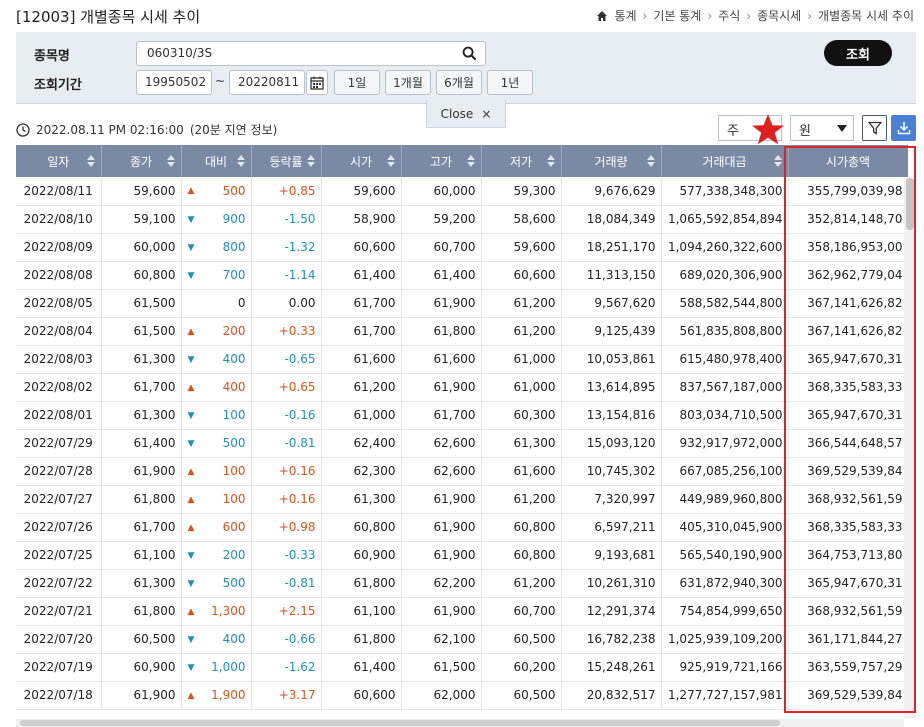  What do you see at coordinates (361, 499) in the screenshot?
I see `cell-open: 61,300` at bounding box center [361, 499].